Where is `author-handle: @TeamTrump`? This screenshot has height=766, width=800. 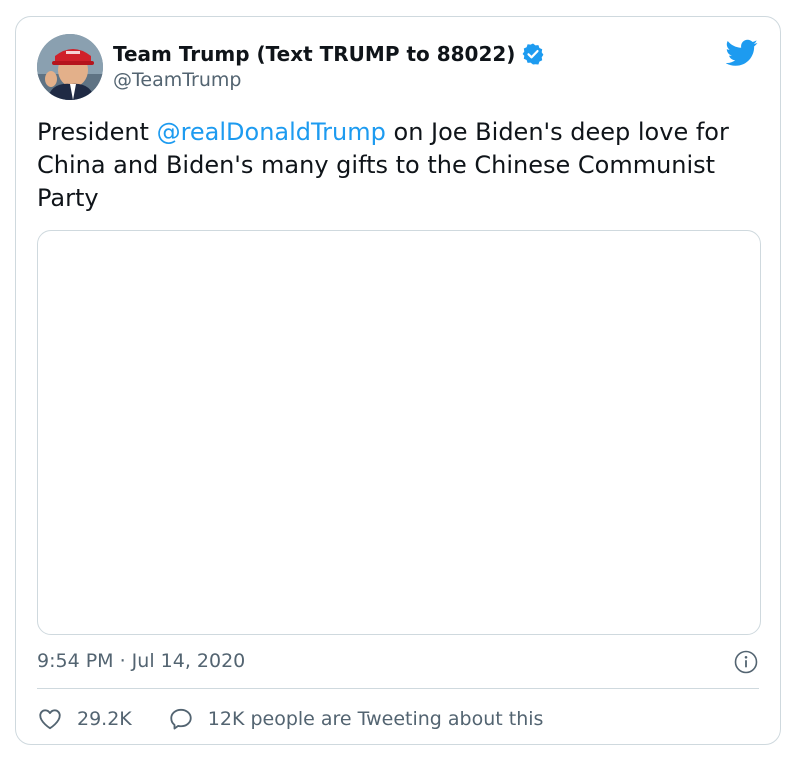 author-handle: @TeamTrump is located at coordinates (177, 80).